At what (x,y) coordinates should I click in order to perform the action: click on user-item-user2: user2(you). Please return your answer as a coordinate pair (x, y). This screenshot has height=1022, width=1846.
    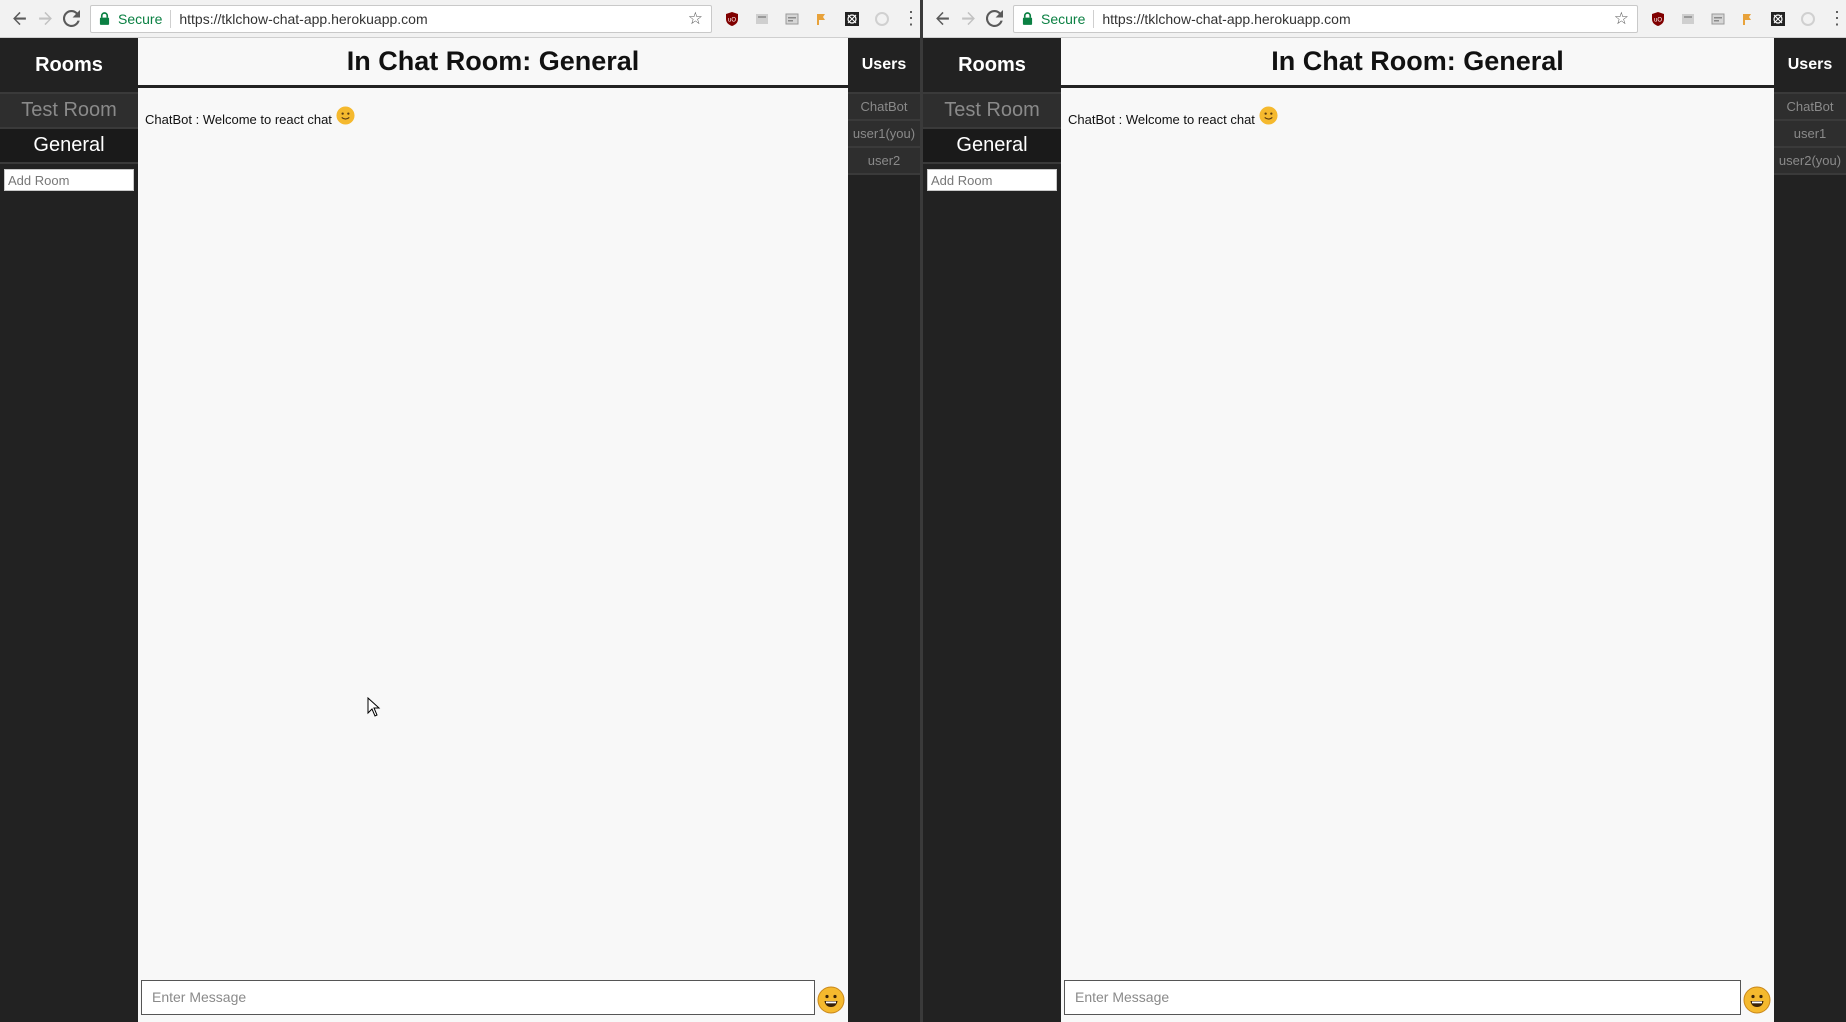
    Looking at the image, I should click on (1810, 161).